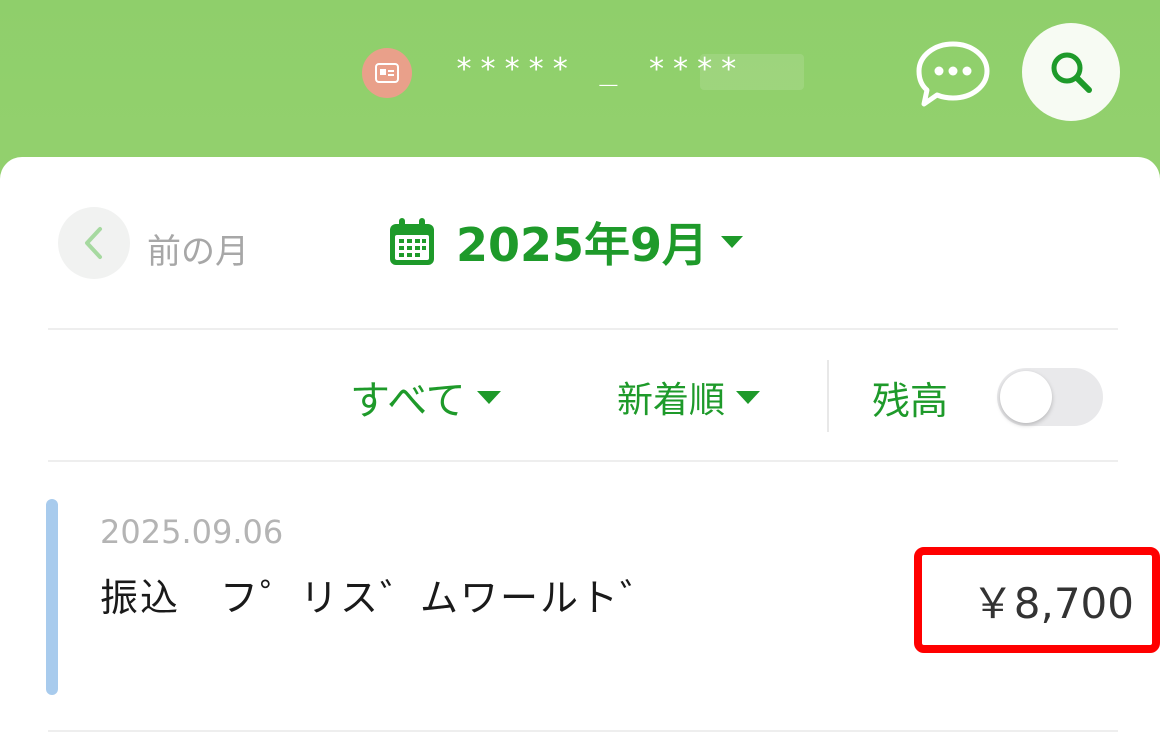 This screenshot has height=750, width=1160. Describe the element at coordinates (408, 401) in the screenshot. I see `filter-all-label: すべて` at that location.